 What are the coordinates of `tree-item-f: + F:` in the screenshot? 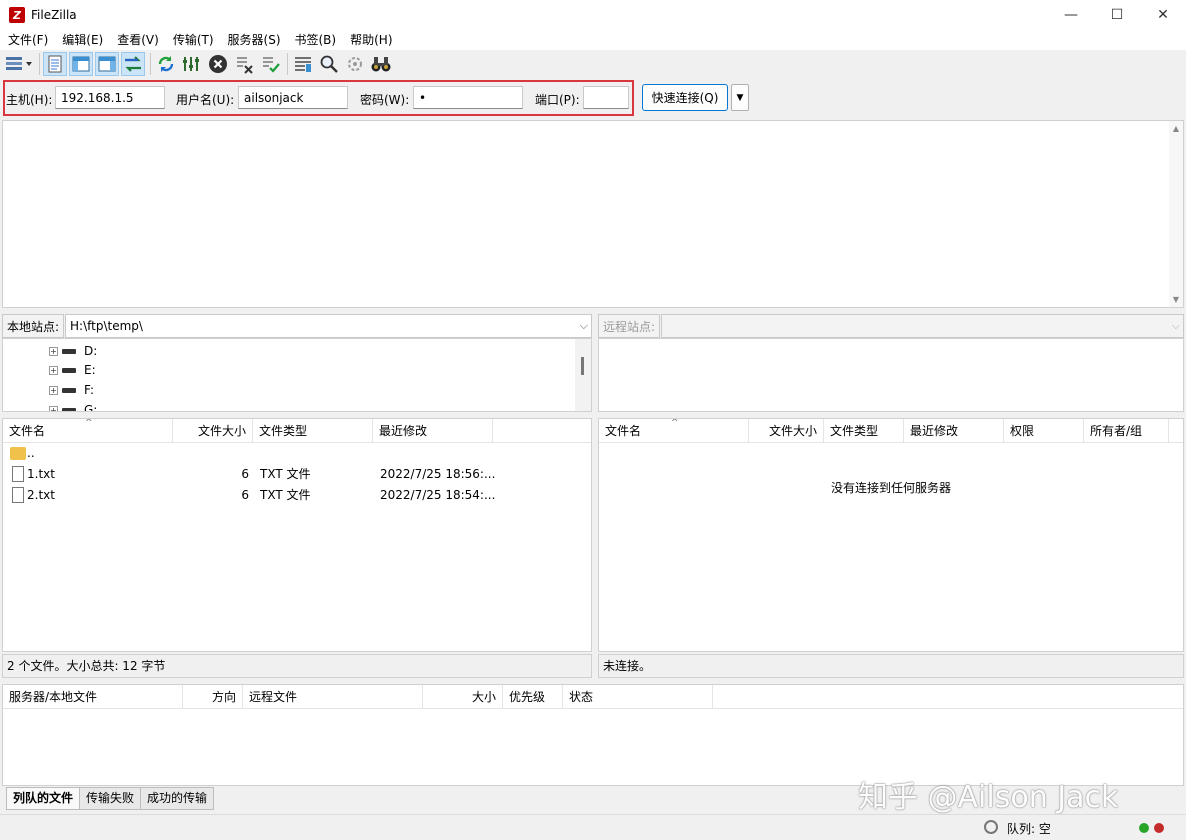 It's located at (71, 390).